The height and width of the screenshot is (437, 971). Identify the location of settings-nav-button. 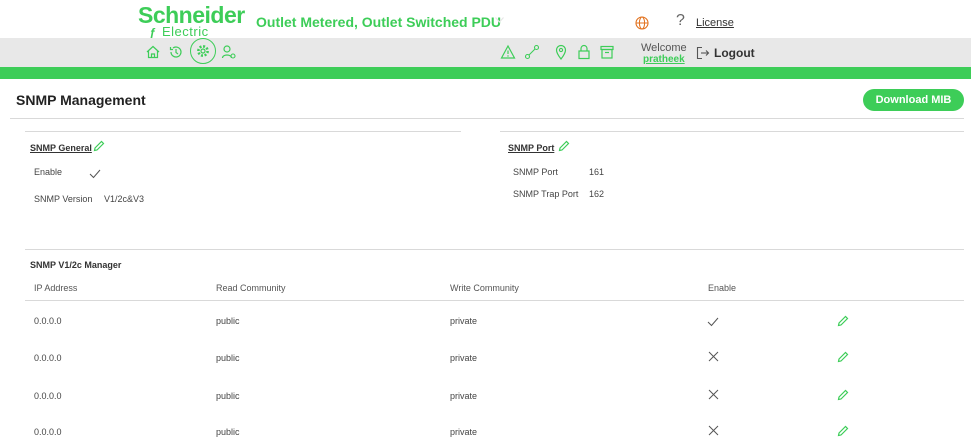
(203, 51).